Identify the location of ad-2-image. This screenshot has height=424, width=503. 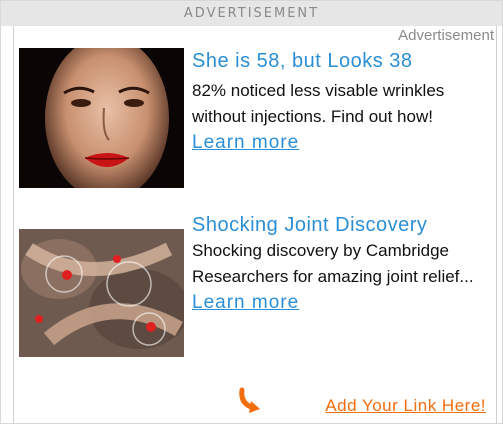
(101, 293).